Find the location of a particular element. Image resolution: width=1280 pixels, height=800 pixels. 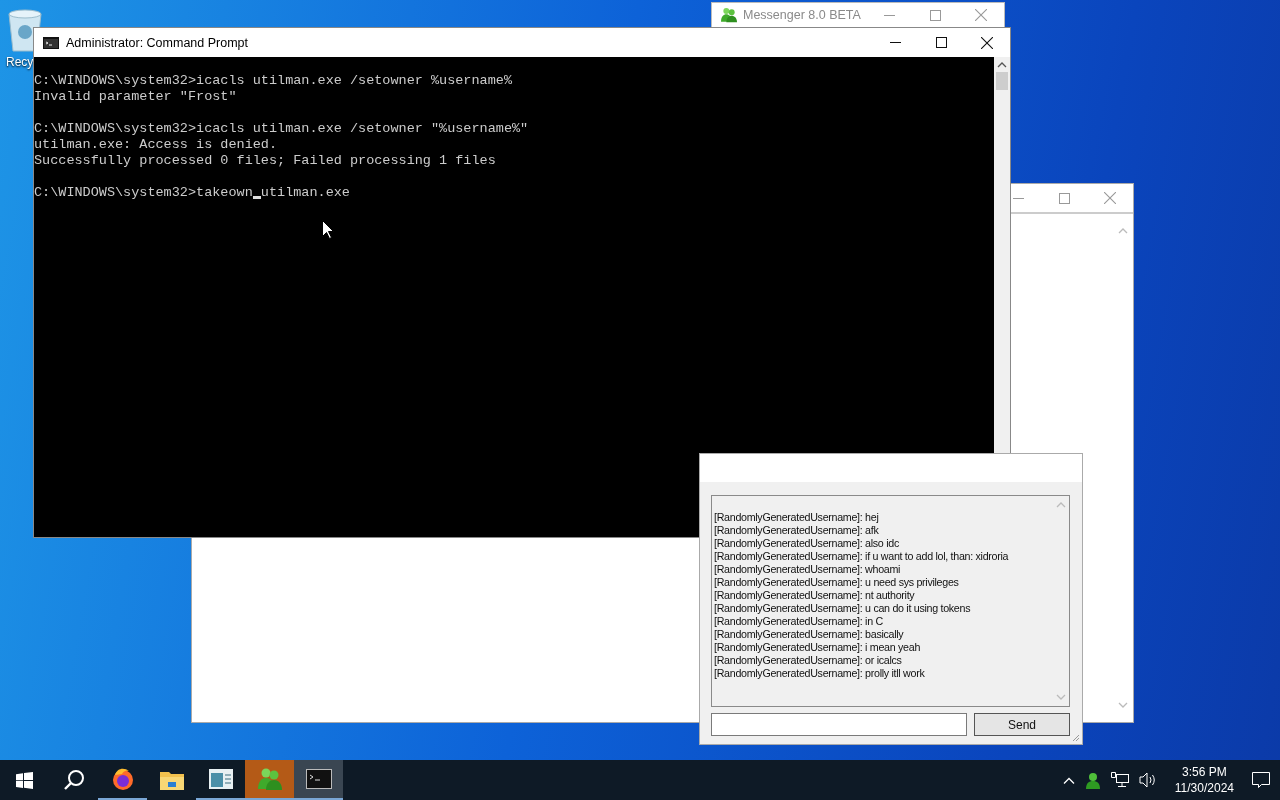

chat-message: [RandomlyGeneratedUsername]: nt authority is located at coordinates (815, 595).